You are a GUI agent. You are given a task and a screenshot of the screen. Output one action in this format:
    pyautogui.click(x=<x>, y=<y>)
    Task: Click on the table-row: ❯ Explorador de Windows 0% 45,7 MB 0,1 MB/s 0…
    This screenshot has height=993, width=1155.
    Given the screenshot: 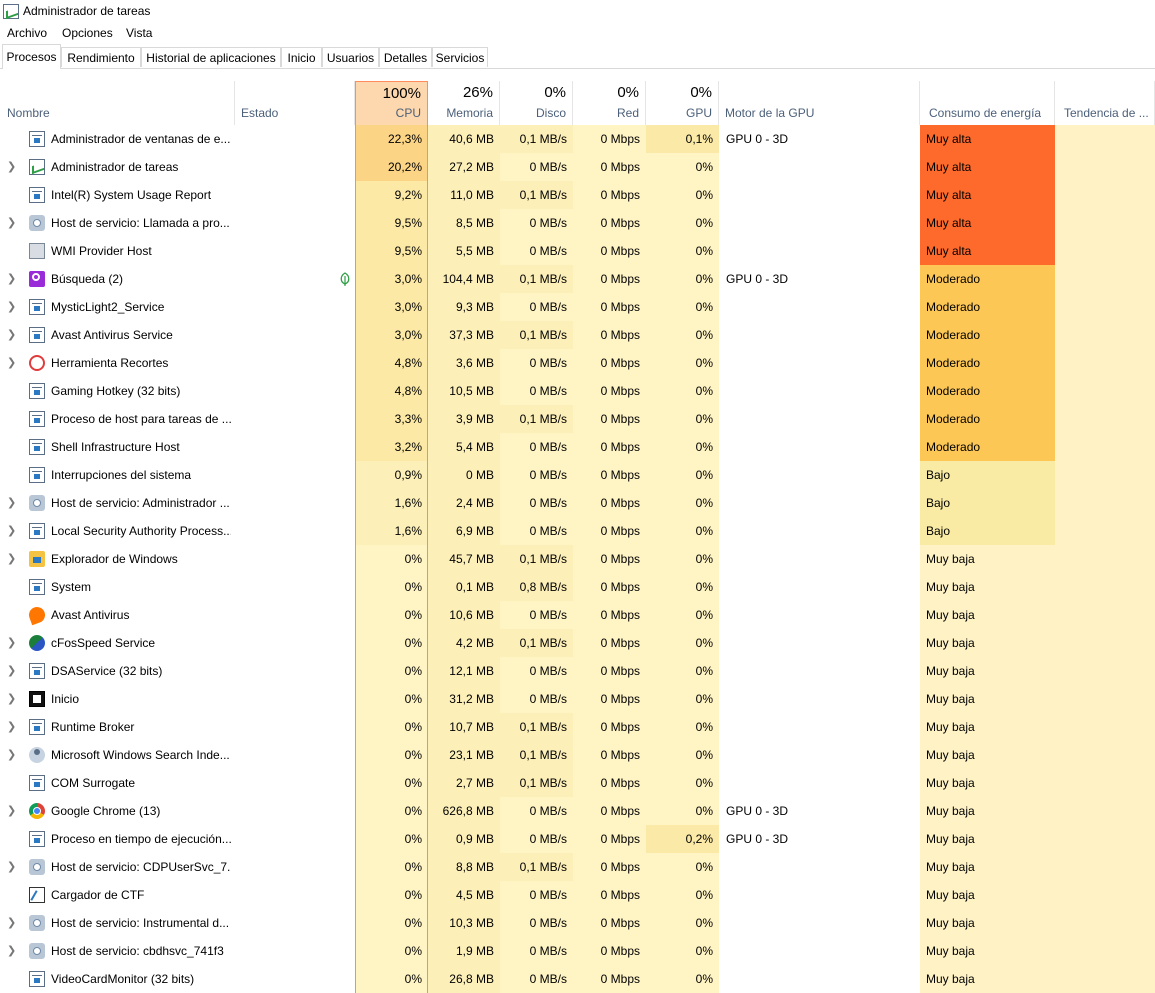 What is the action you would take?
    pyautogui.click(x=577, y=559)
    